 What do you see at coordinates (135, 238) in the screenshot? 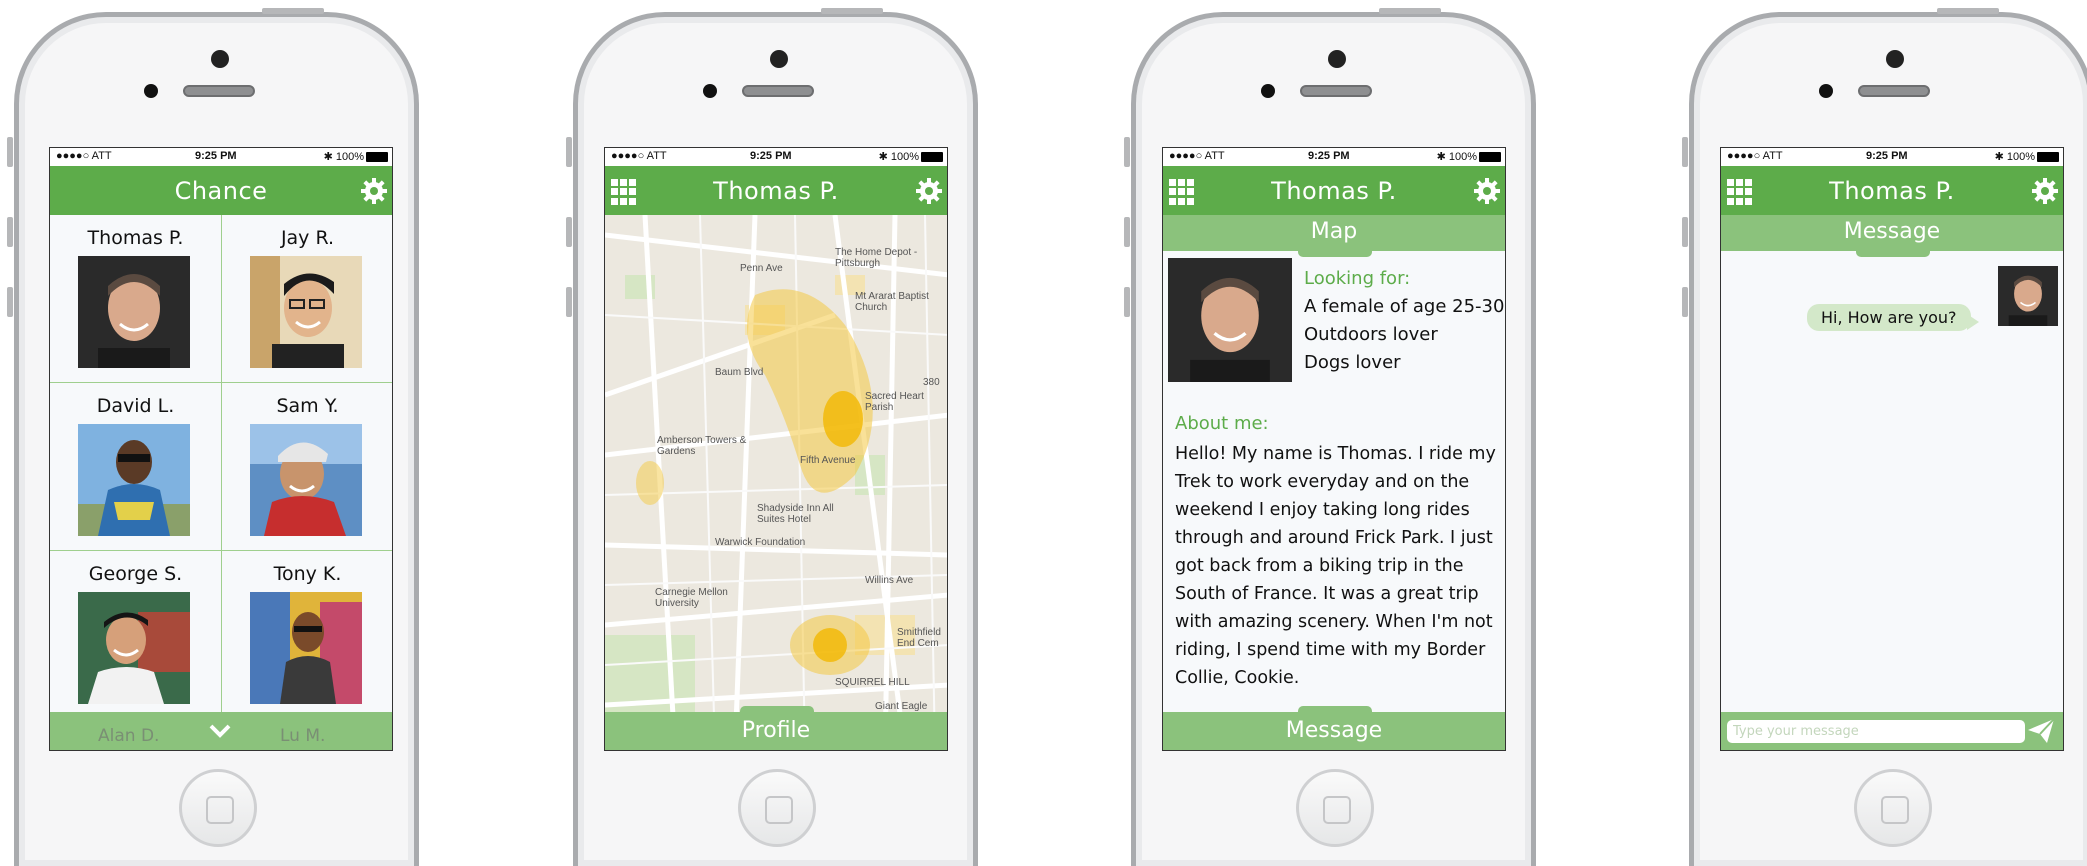
I see `person-name: Thomas P.` at bounding box center [135, 238].